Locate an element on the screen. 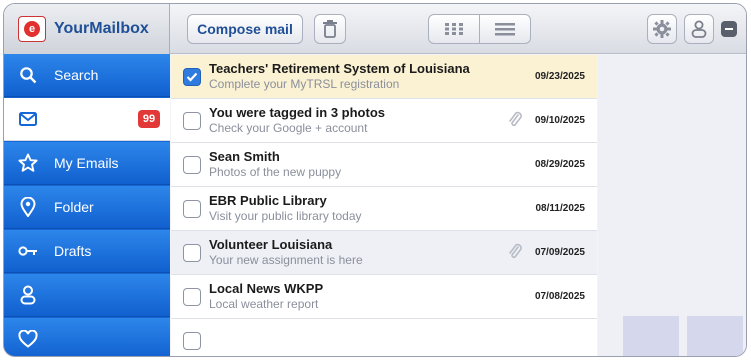 The height and width of the screenshot is (360, 751). email-sender: Local News WKPP is located at coordinates (266, 288).